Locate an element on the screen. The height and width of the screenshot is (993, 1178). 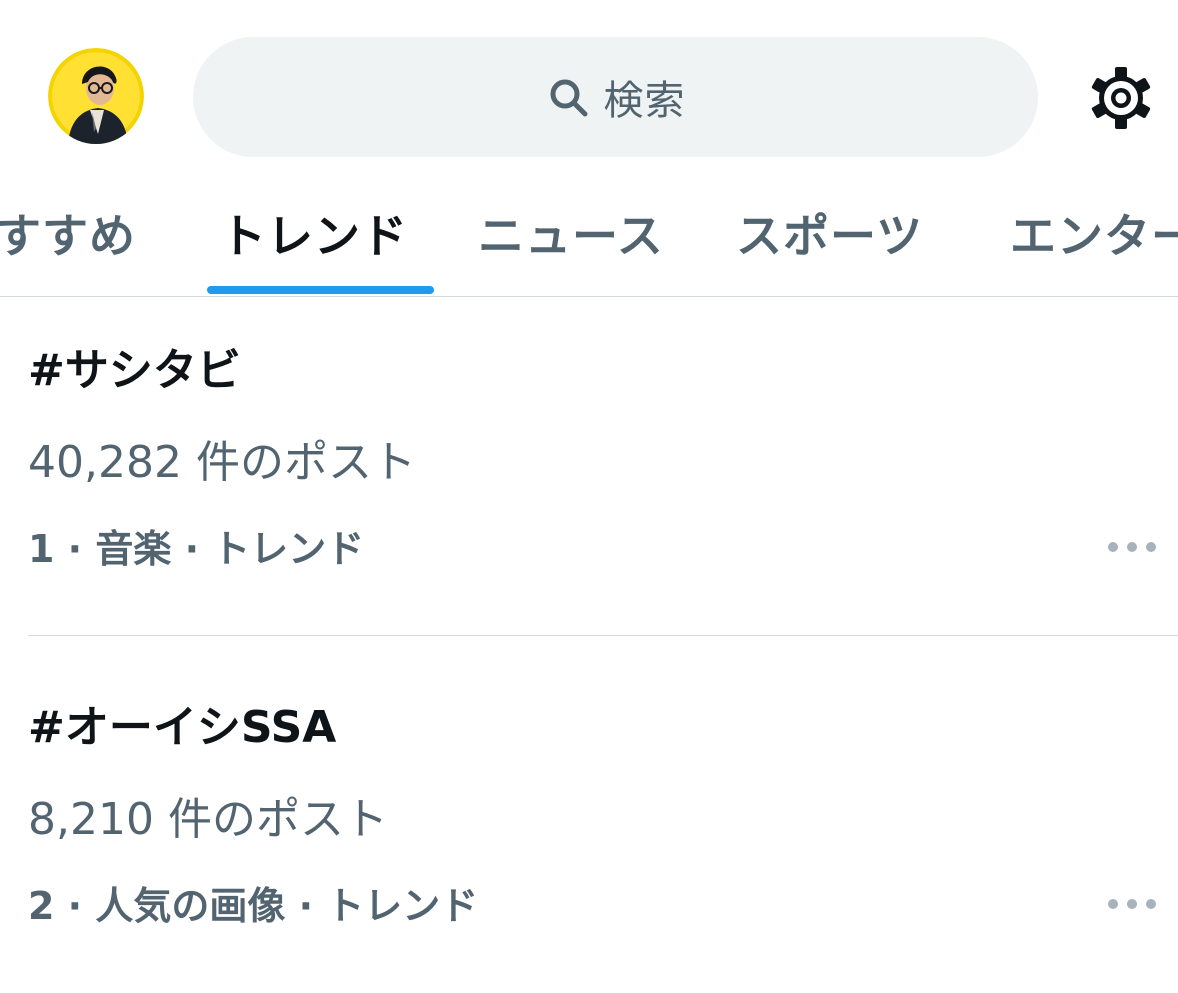
active-tab-indicator is located at coordinates (320, 290).